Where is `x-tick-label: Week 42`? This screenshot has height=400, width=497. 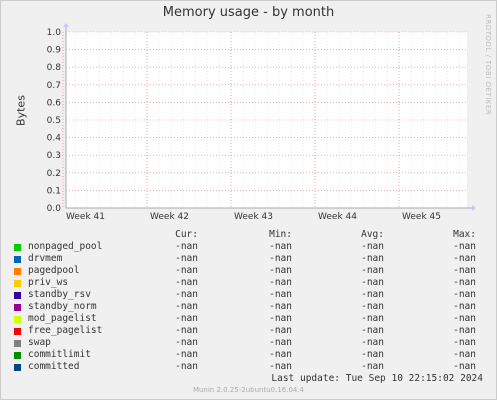
x-tick-label: Week 42 is located at coordinates (169, 217).